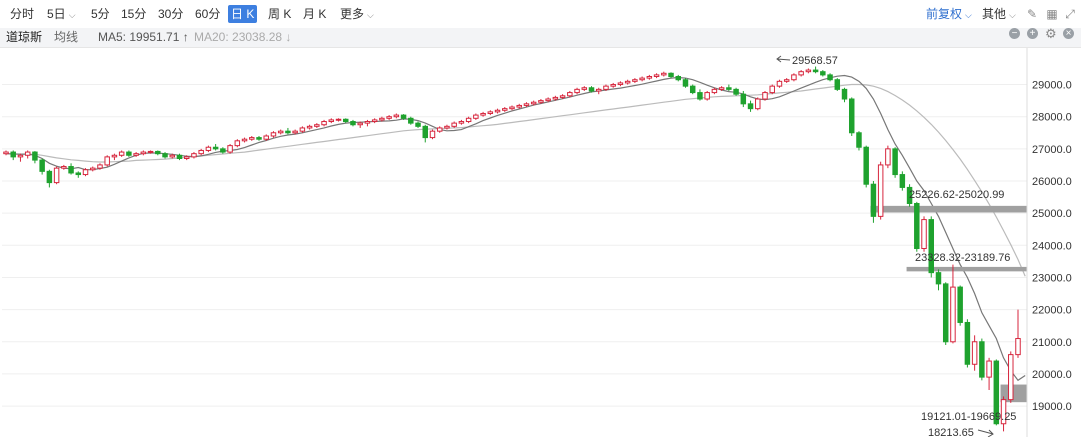 This screenshot has width=1081, height=437. What do you see at coordinates (1014, 33) in the screenshot?
I see `zoom-out-icon: −` at bounding box center [1014, 33].